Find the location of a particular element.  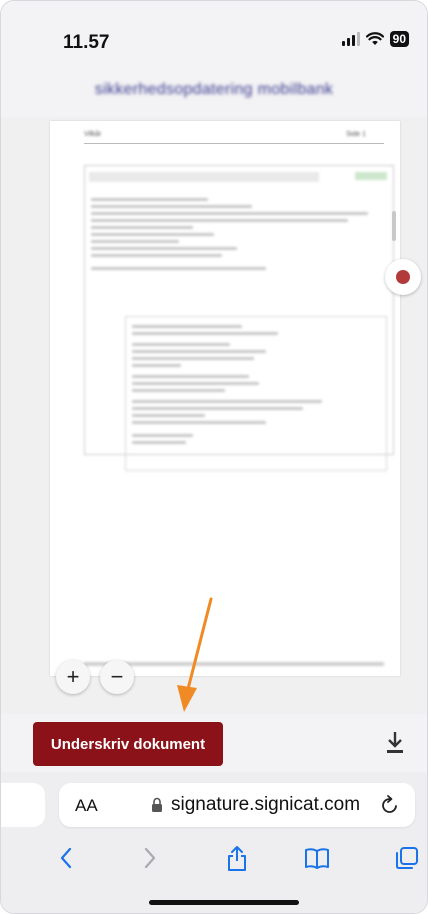

text-size-button: AA is located at coordinates (86, 806).